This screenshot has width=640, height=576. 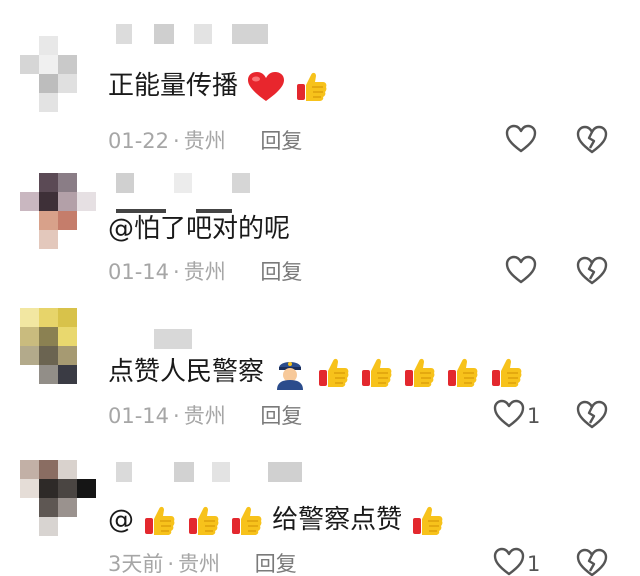 I want to click on police-officer-icon, so click(x=290, y=373).